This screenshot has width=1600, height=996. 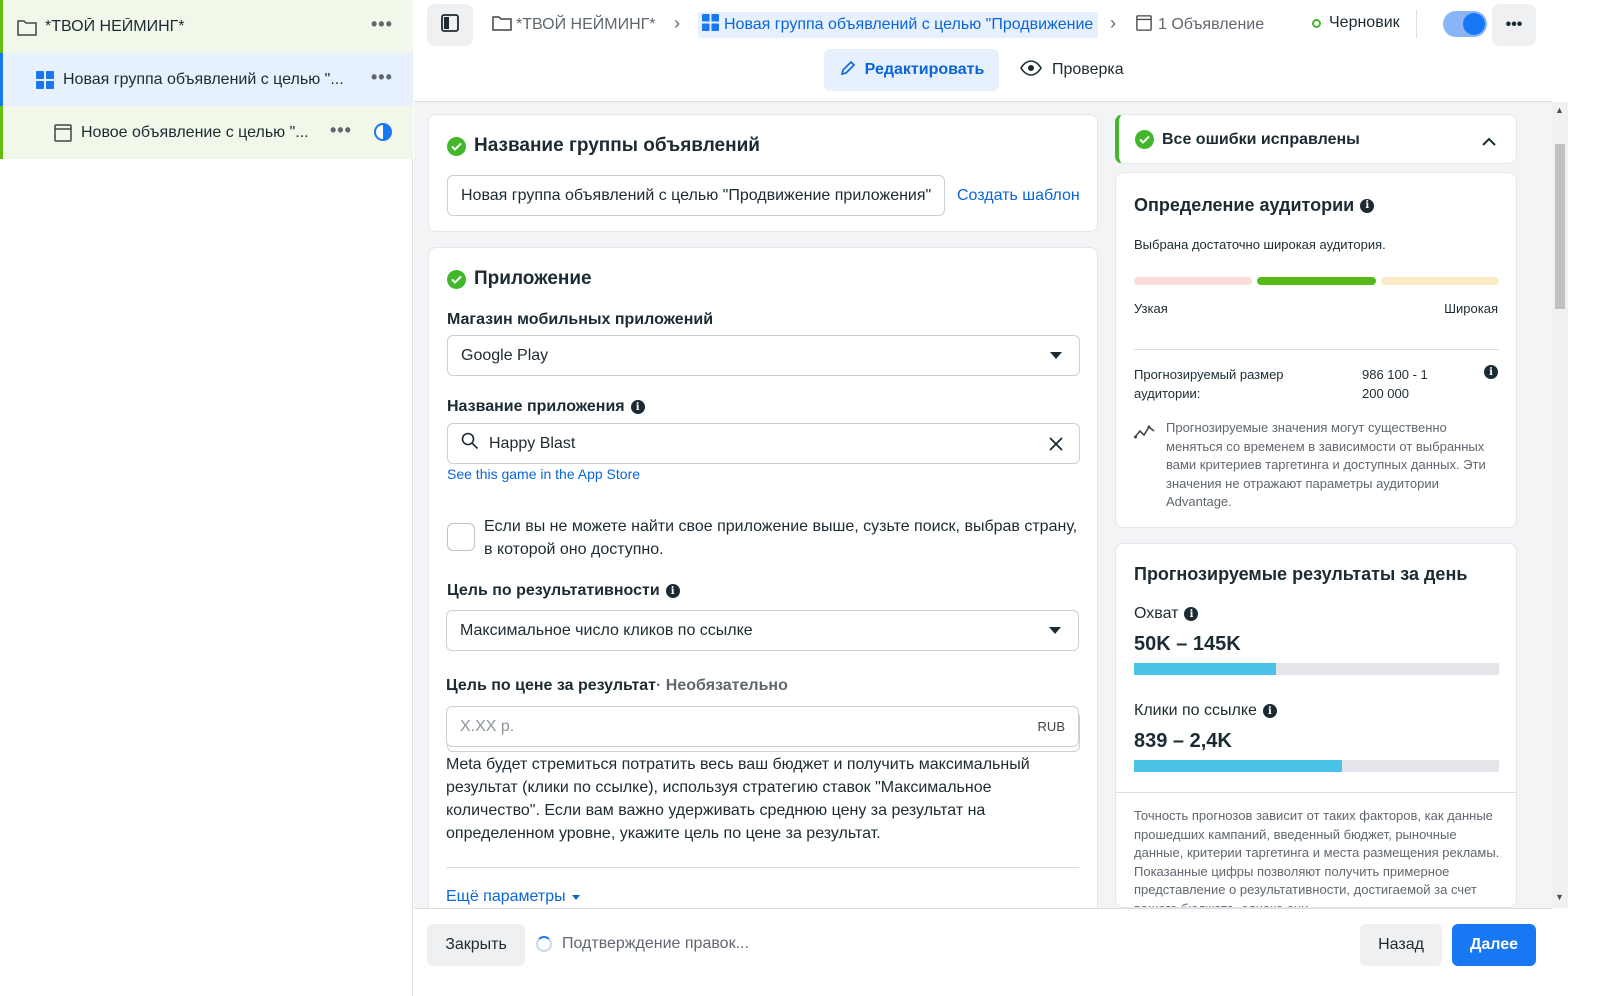 I want to click on clear-icon, so click(x=1056, y=446).